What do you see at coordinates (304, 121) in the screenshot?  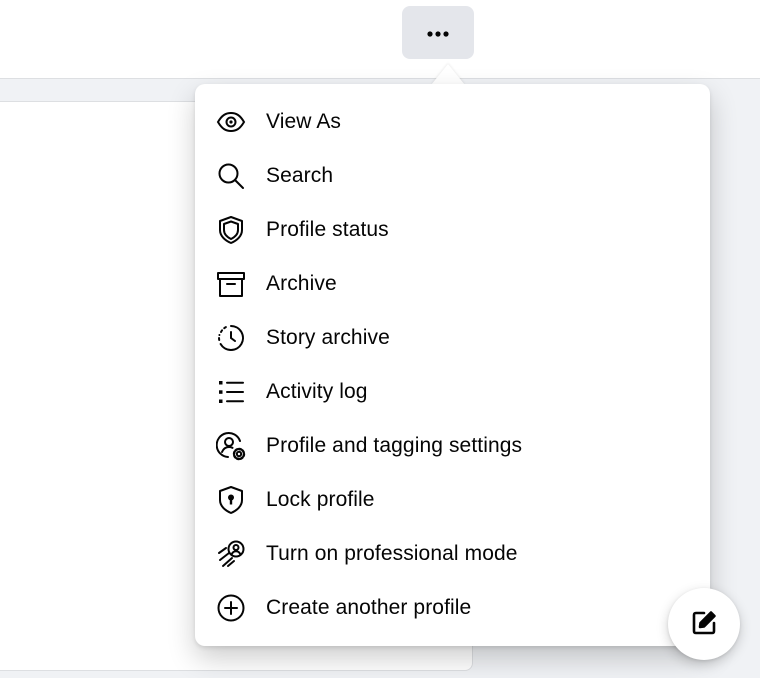 I see `menu-item-label: View As` at bounding box center [304, 121].